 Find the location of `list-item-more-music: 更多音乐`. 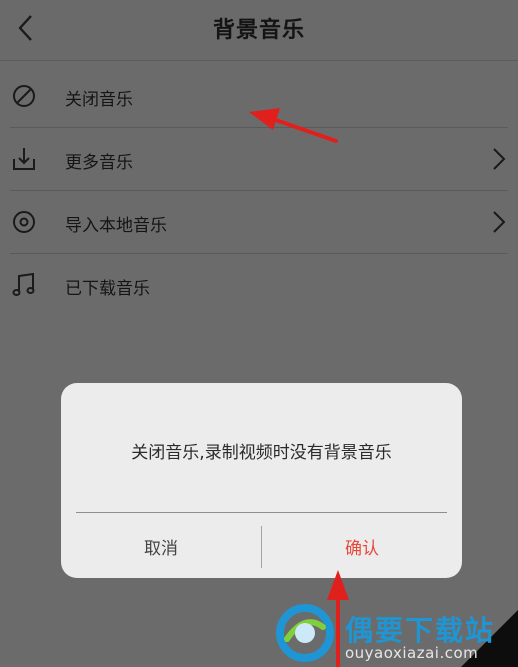

list-item-more-music: 更多音乐 is located at coordinates (259, 159).